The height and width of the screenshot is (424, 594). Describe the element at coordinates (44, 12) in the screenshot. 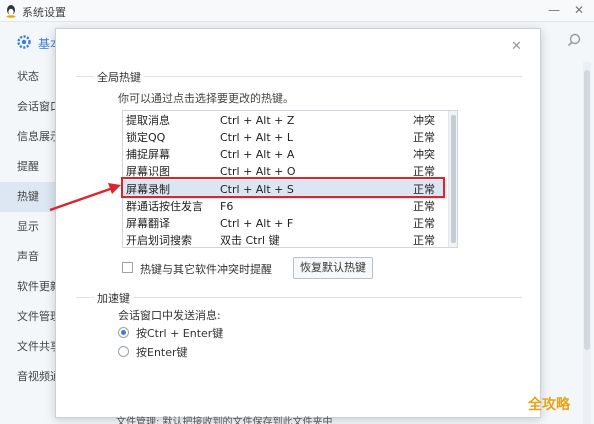

I see `window-title: 系统设置` at that location.